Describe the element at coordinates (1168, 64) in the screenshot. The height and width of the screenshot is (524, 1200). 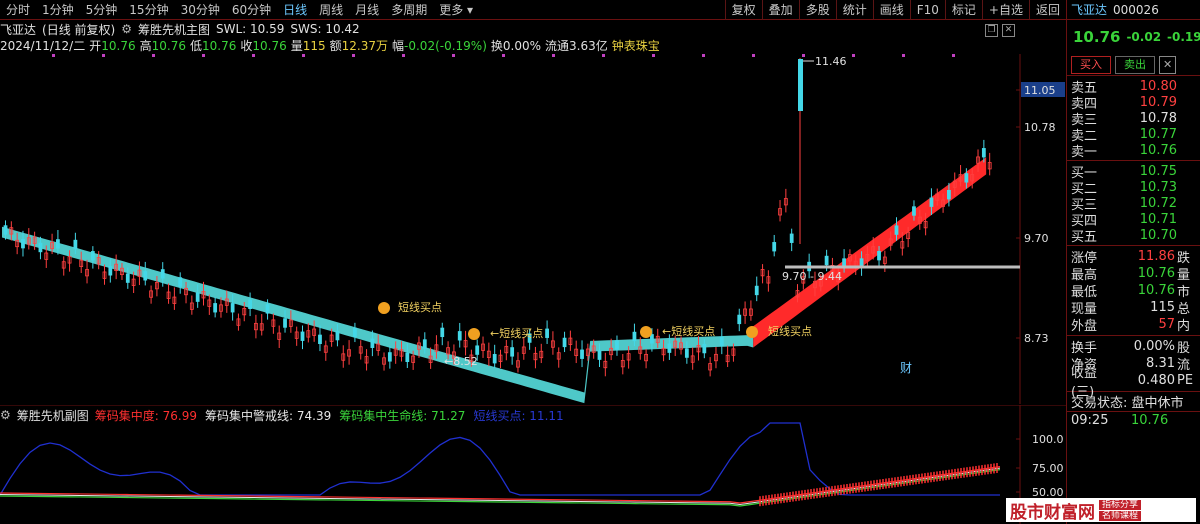
I see `close-panel-button: ✕` at that location.